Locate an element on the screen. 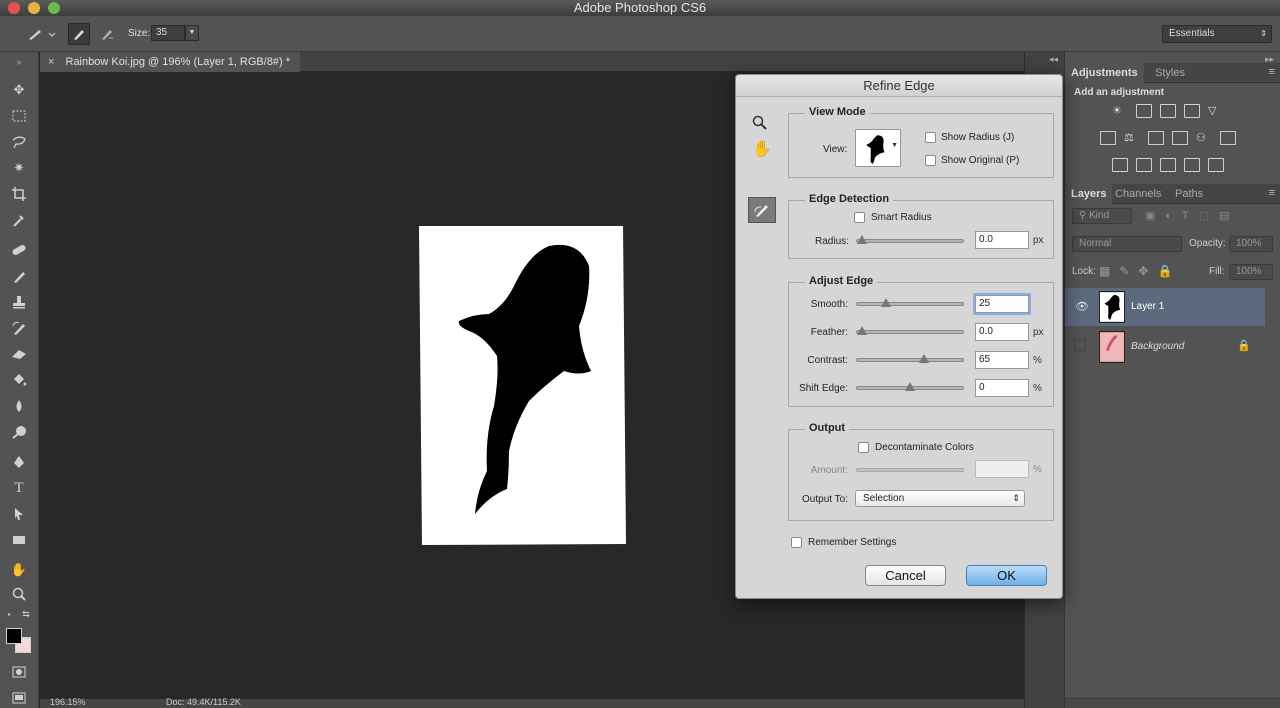  zoom-icon is located at coordinates (760, 124).